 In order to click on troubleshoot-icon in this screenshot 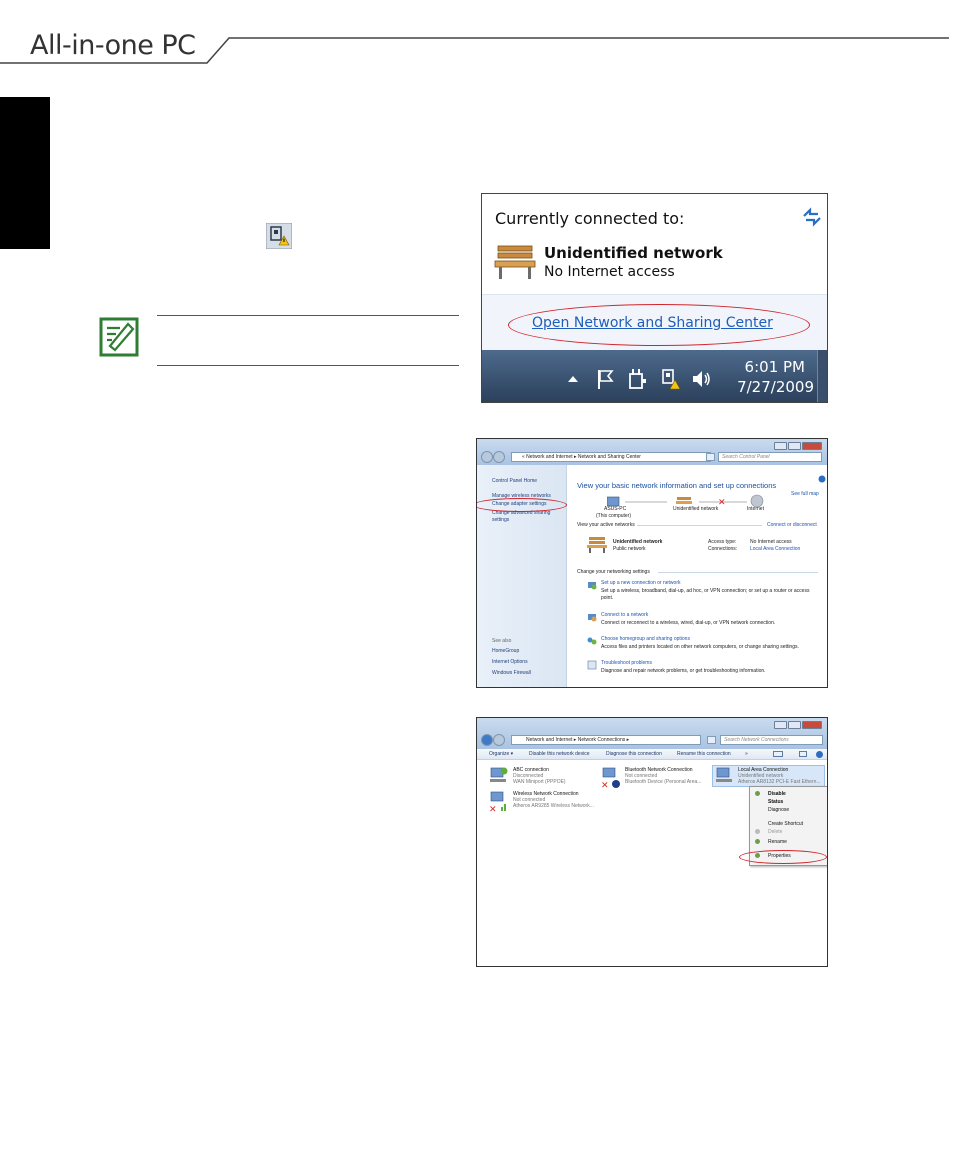, I will do `click(592, 665)`.